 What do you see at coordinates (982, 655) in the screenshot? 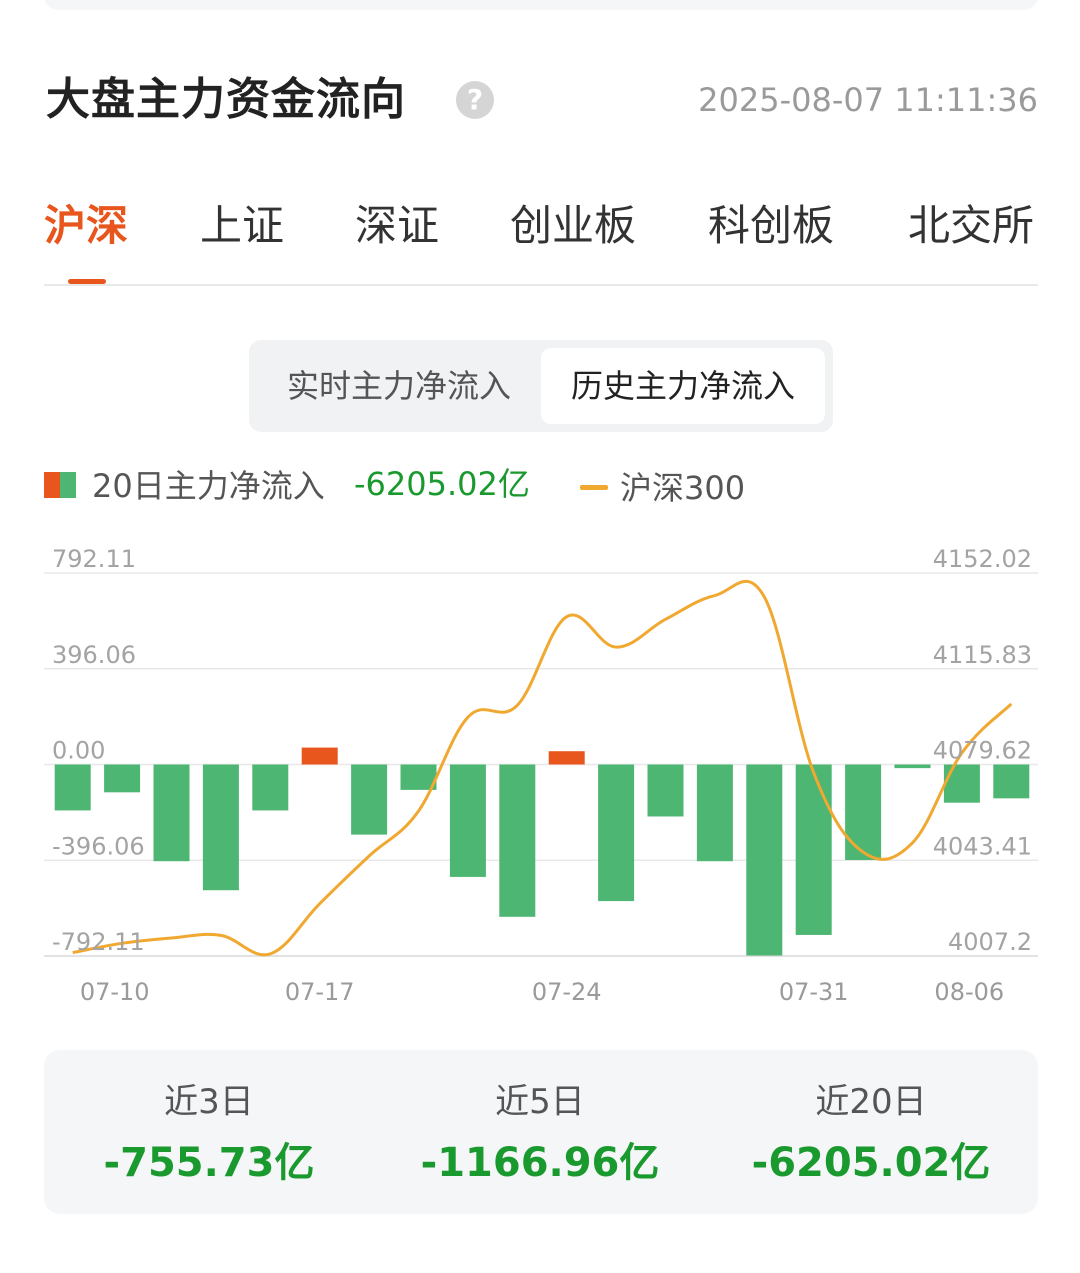
I see `right-axis-label: 4115.83` at bounding box center [982, 655].